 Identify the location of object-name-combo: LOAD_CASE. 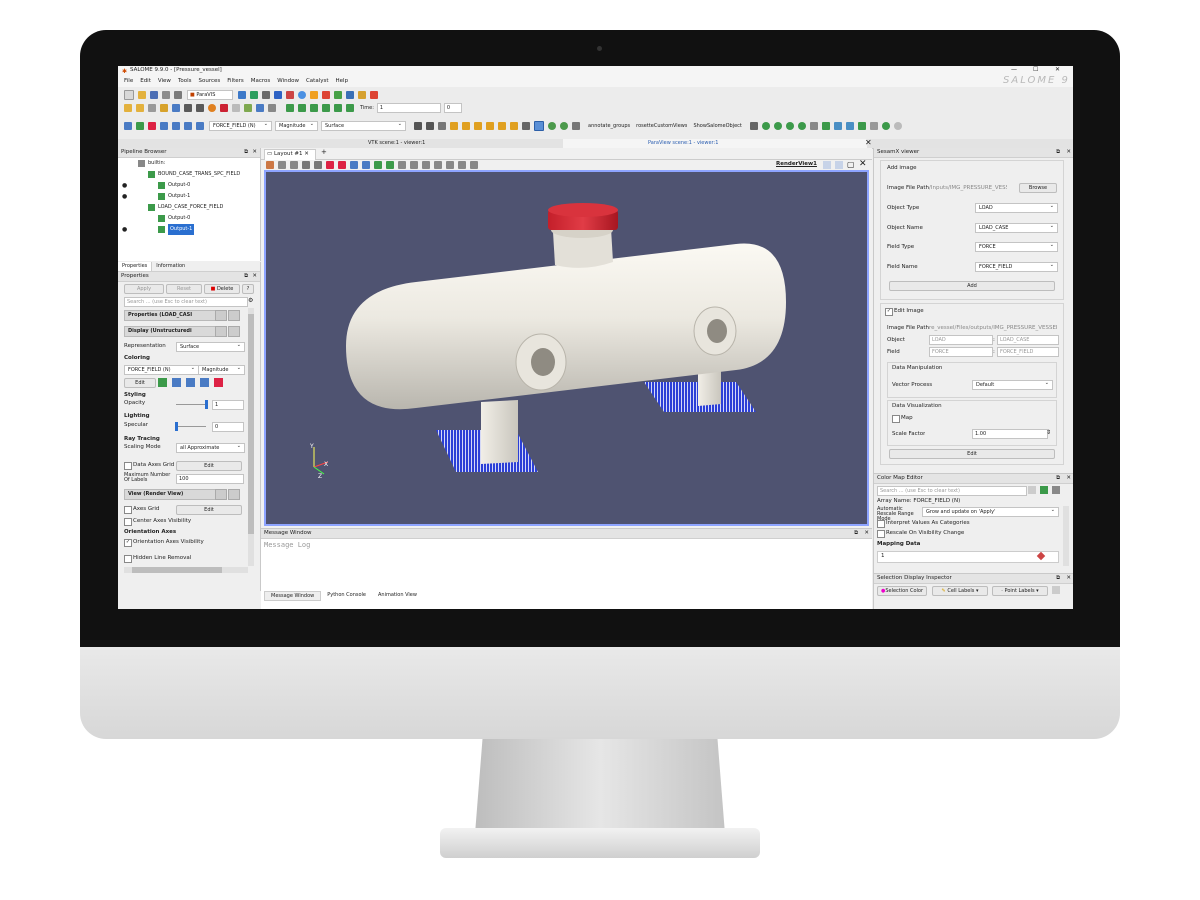
(1016, 227).